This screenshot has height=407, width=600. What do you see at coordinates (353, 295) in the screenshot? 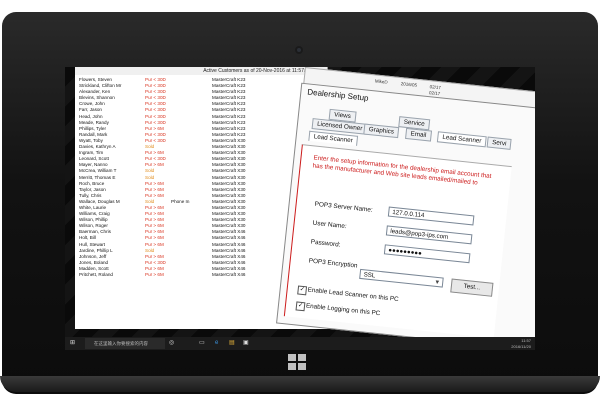
I see `enable-lead-scanner-label: Enable Lead Scanner on this PC` at bounding box center [353, 295].